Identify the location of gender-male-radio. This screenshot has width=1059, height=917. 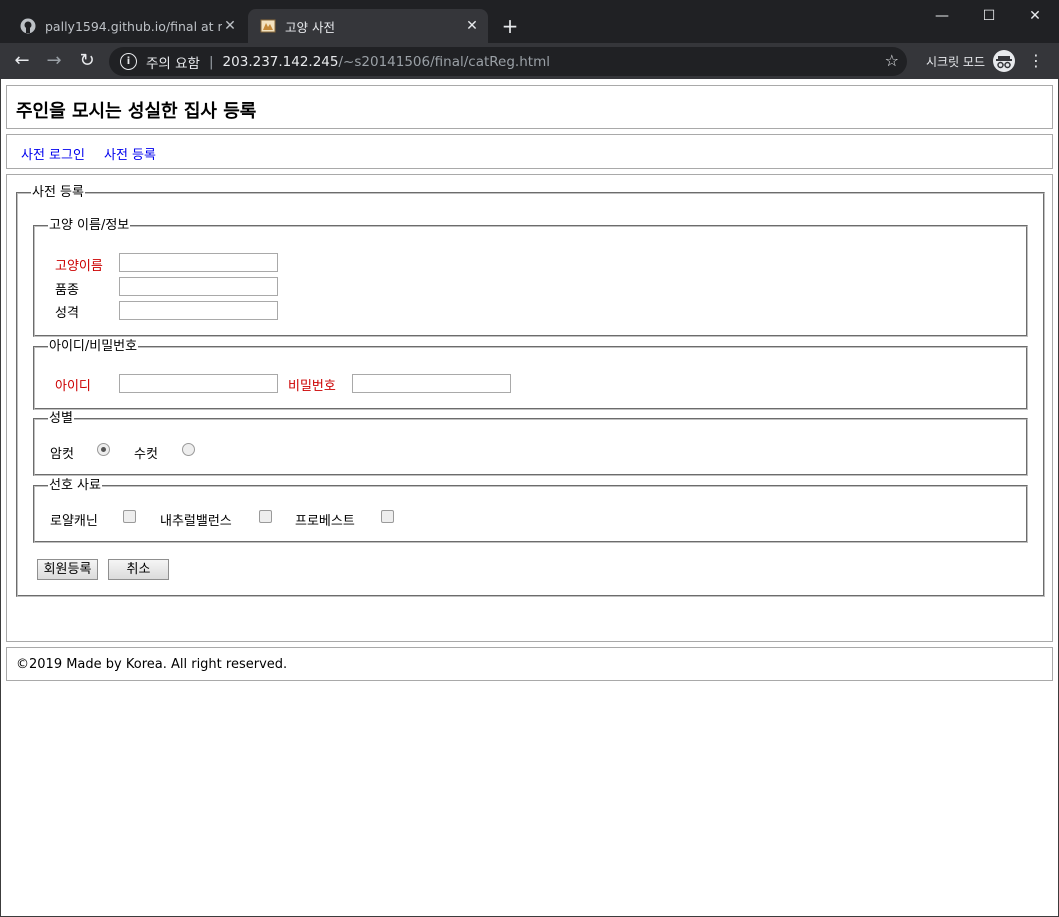
(188, 449).